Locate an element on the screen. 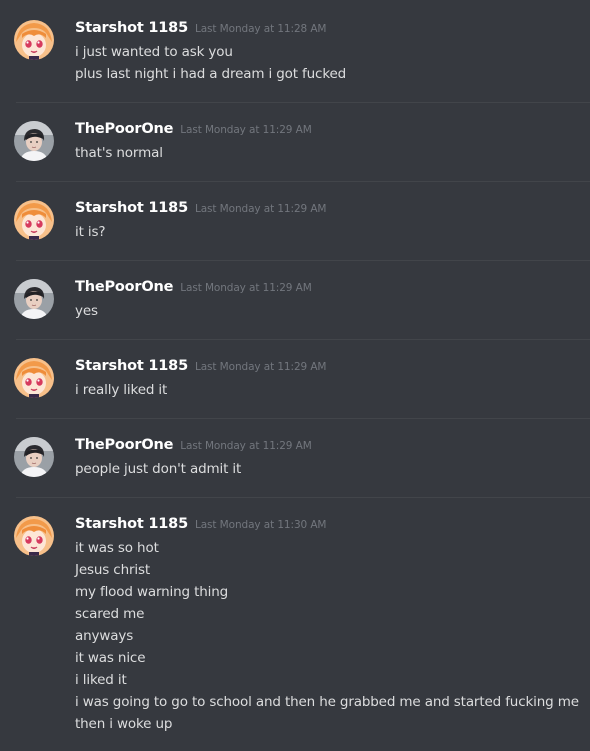 The width and height of the screenshot is (590, 751). message-text: it was so hot is located at coordinates (117, 548).